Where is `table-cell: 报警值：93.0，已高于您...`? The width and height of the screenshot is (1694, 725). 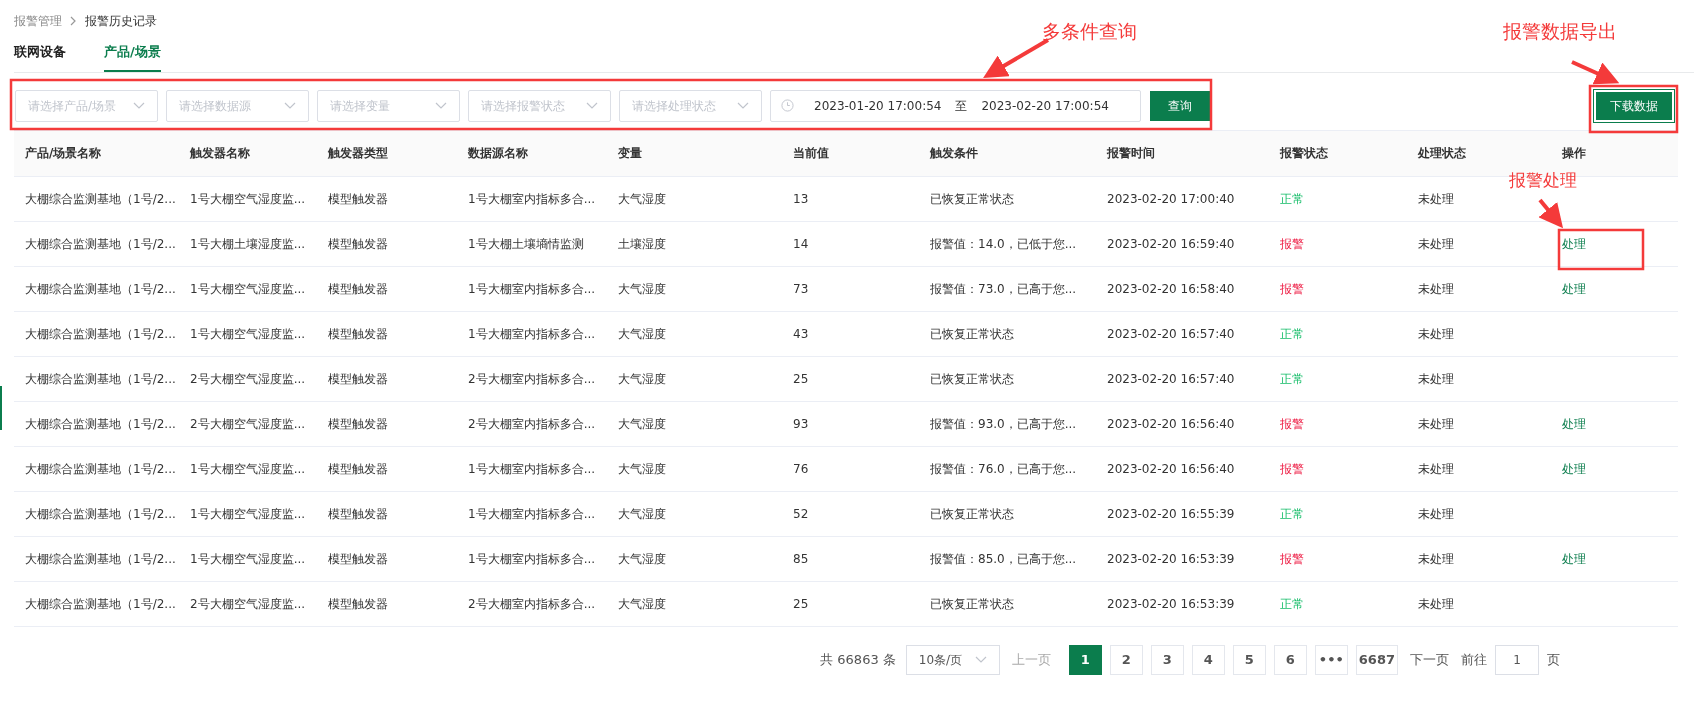
table-cell: 报警值：93.0，已高于您... is located at coordinates (1003, 423).